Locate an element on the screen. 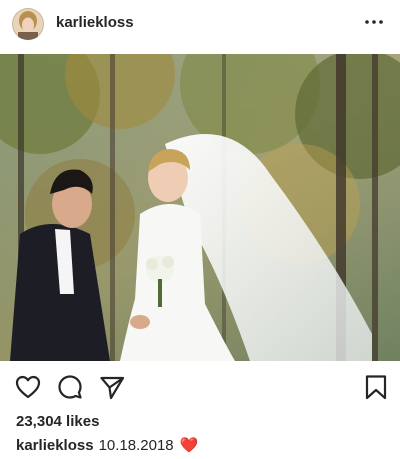 The height and width of the screenshot is (459, 400). bookmark-icon is located at coordinates (376, 387).